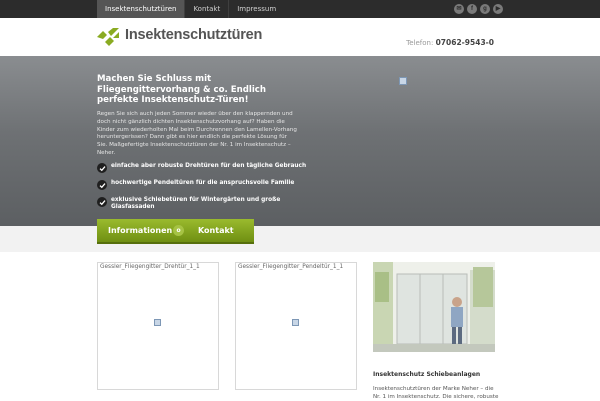 This screenshot has width=600, height=401. I want to click on nav-item-insektenschutztueren: Insektenschutztüren, so click(141, 9).